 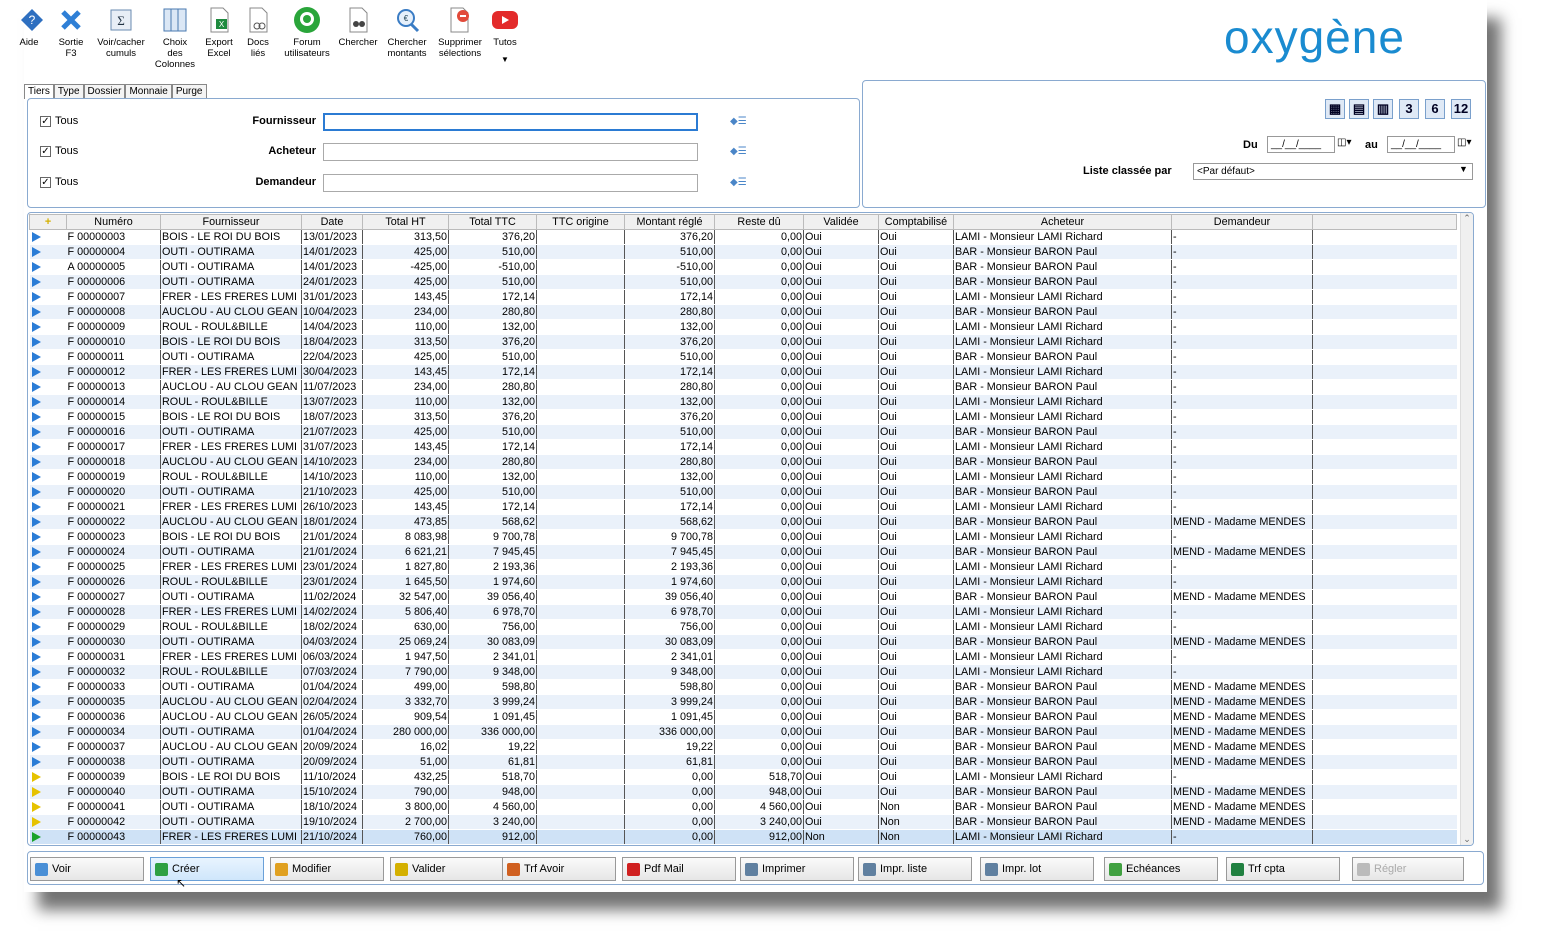 What do you see at coordinates (915, 869) in the screenshot?
I see `impr-liste-button: Impr. liste` at bounding box center [915, 869].